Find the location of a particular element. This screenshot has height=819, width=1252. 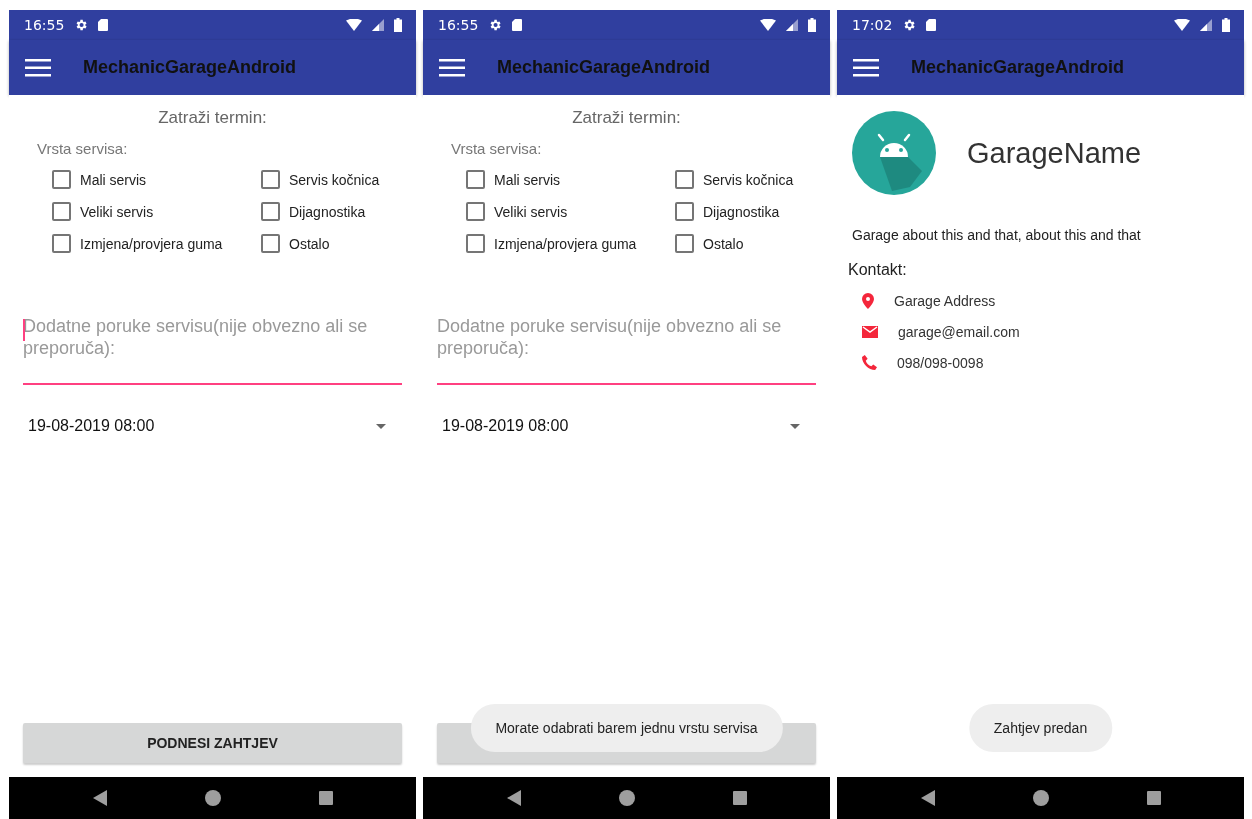

garage-description: Garage about this and that, about this and that is located at coordinates (997, 235).